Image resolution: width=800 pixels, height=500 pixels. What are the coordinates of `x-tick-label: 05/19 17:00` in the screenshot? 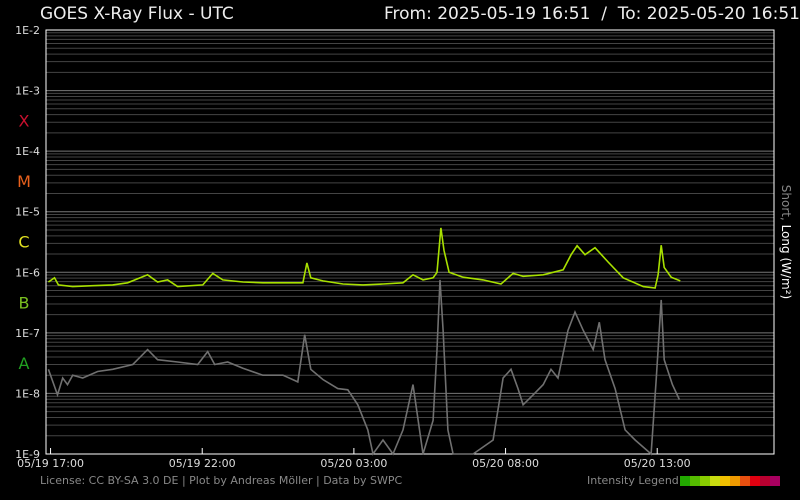 It's located at (50, 463).